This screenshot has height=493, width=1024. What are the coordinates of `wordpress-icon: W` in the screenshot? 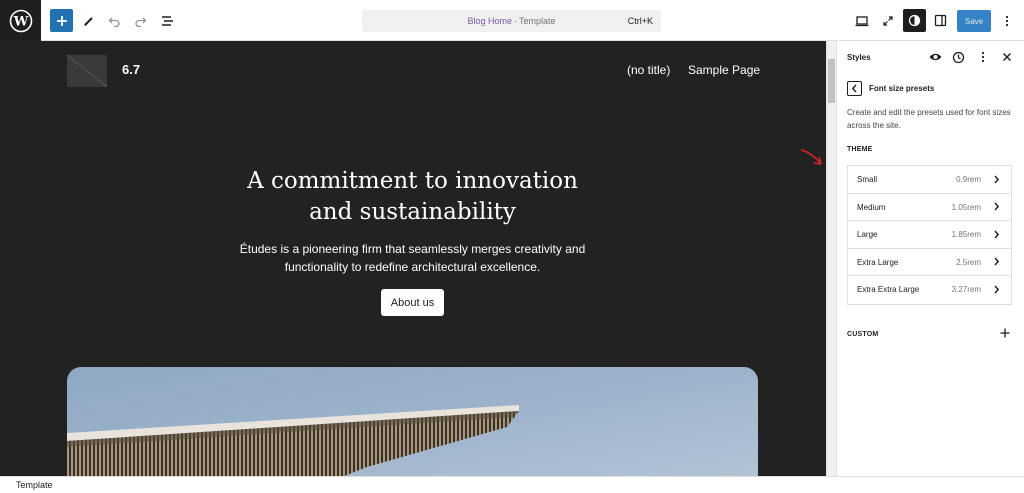 It's located at (20, 20).